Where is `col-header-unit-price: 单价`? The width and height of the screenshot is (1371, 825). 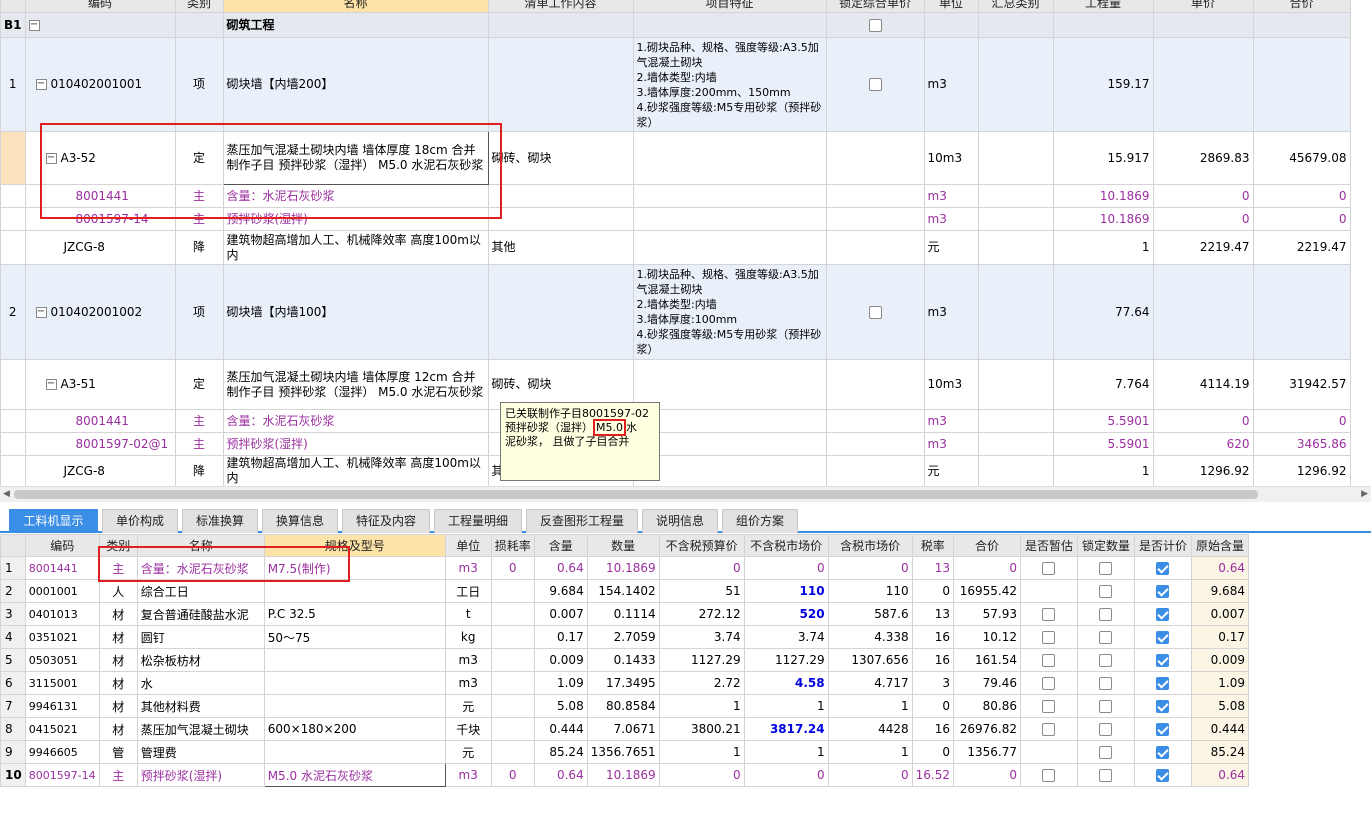 col-header-unit-price: 单价 is located at coordinates (1203, 6).